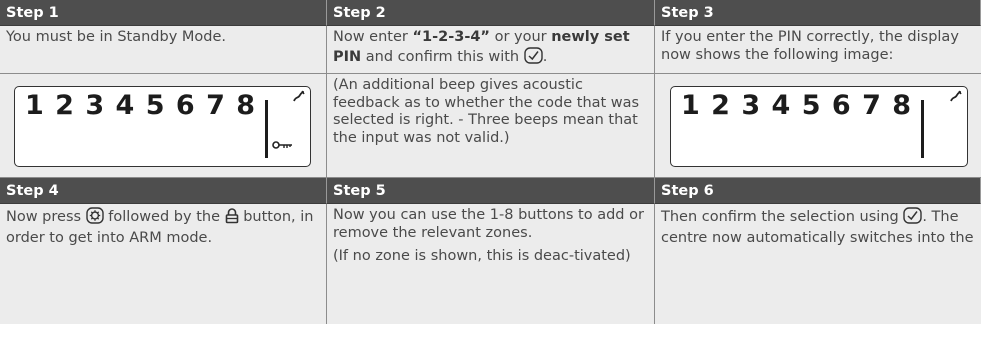 Image resolution: width=981 pixels, height=350 pixels. I want to click on step-1-instruction: You must be in Standby Mode., so click(116, 37).